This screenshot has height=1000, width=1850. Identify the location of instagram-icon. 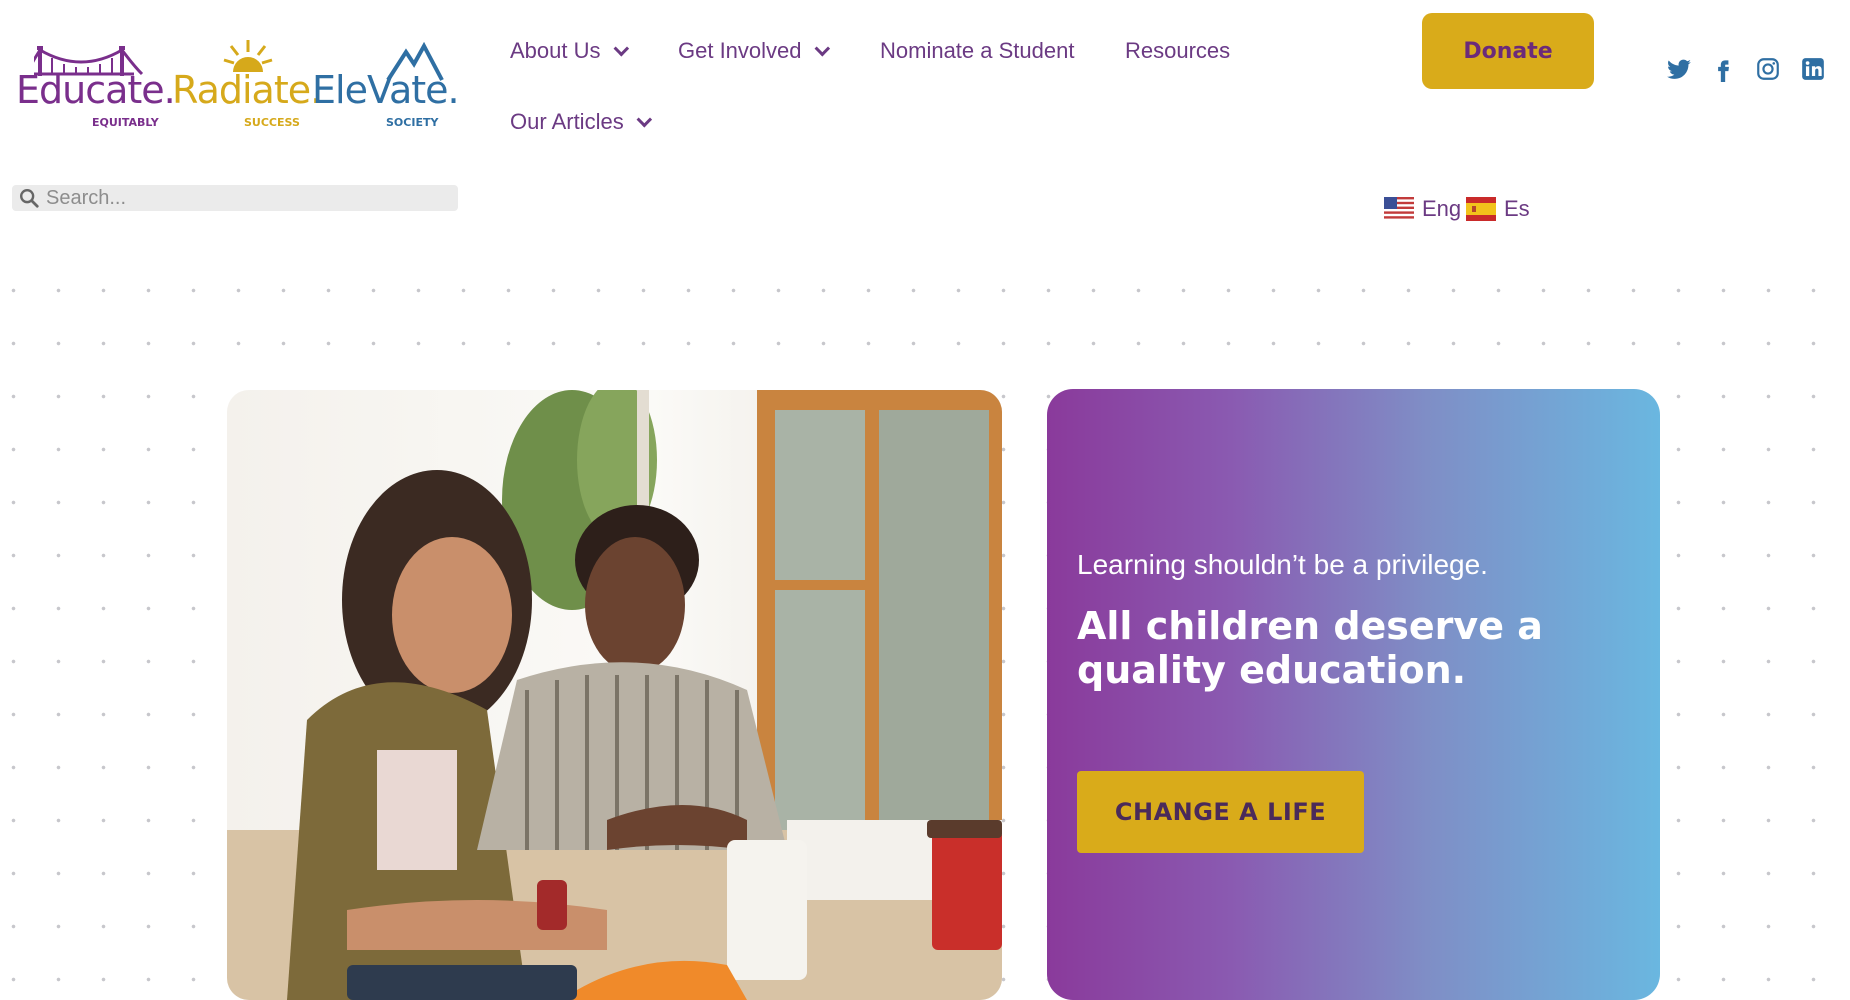
(1768, 69).